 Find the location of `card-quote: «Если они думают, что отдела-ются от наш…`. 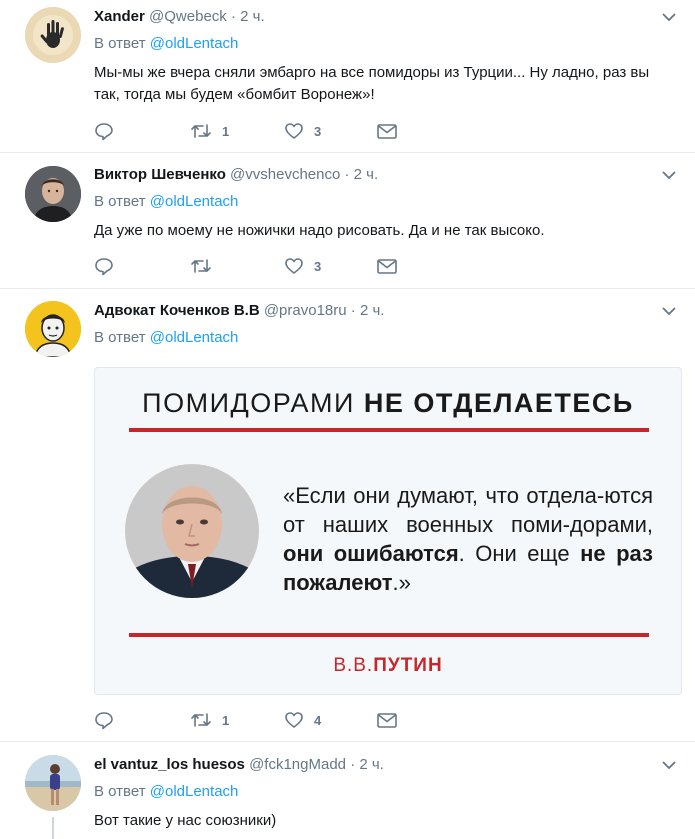

card-quote: «Если они думают, что отдела-ются от наш… is located at coordinates (468, 539).